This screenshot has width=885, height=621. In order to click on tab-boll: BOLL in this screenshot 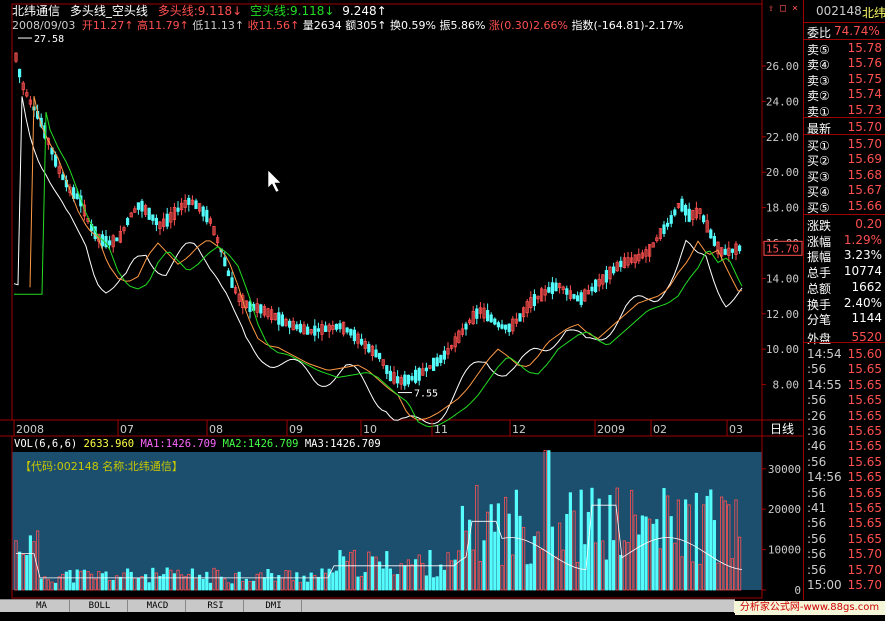, I will do `click(100, 606)`.